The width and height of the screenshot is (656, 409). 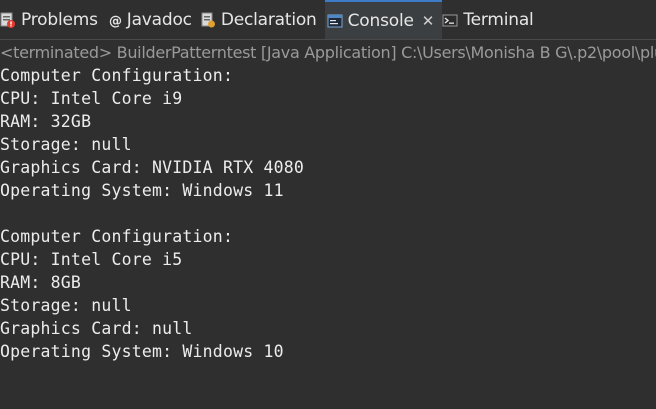 I want to click on console-line: RAM: 32GB, so click(x=46, y=121).